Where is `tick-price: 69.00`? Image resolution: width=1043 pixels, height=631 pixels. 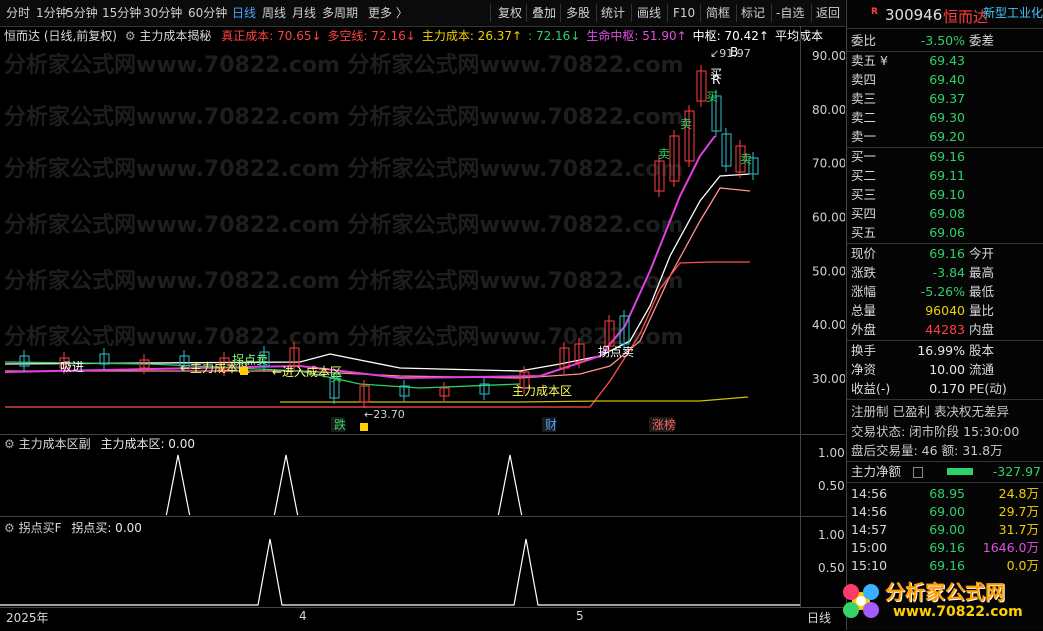 tick-price: 69.00 is located at coordinates (947, 529).